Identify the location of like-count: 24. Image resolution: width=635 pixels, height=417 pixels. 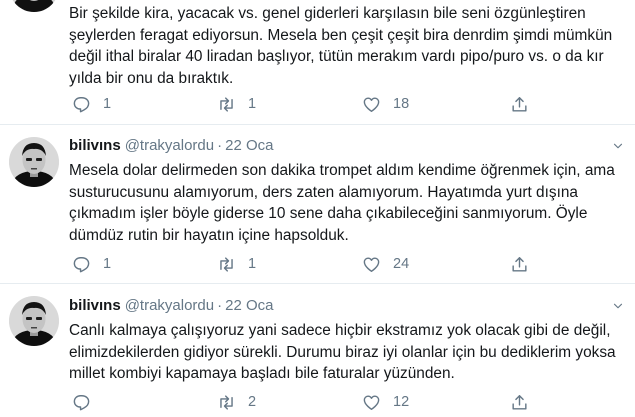
(401, 264).